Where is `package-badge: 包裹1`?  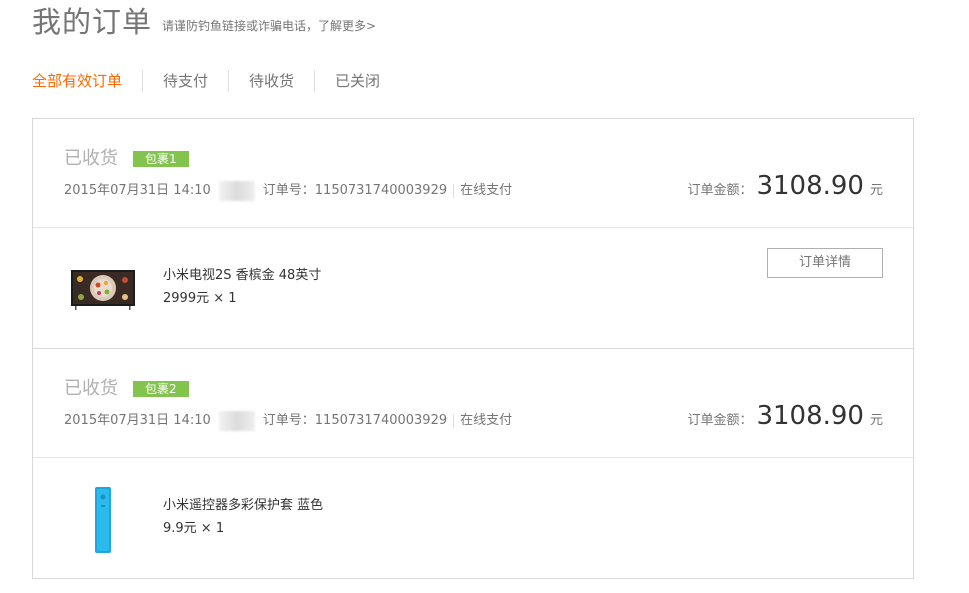 package-badge: 包裹1 is located at coordinates (161, 159).